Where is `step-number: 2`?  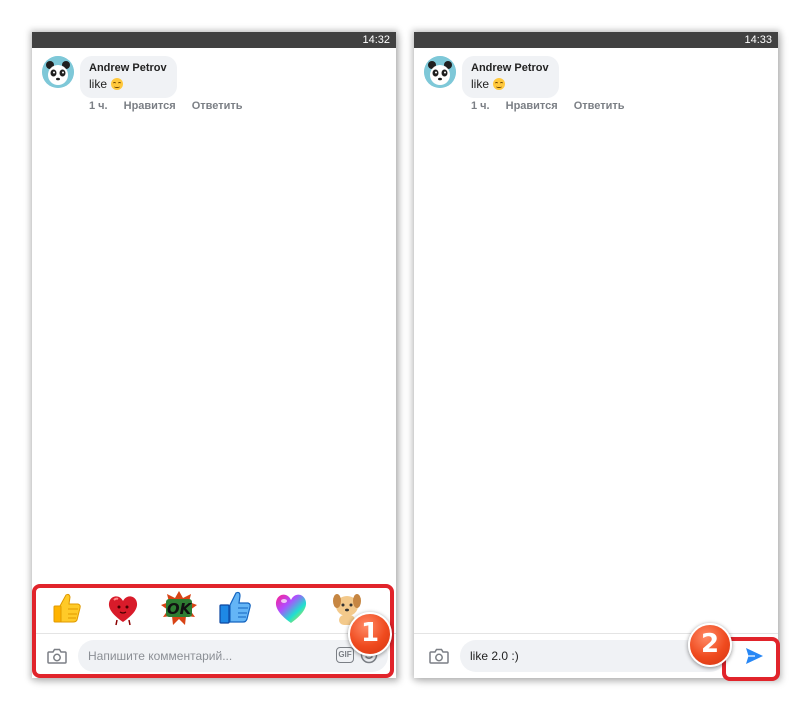
step-number: 2 is located at coordinates (710, 644).